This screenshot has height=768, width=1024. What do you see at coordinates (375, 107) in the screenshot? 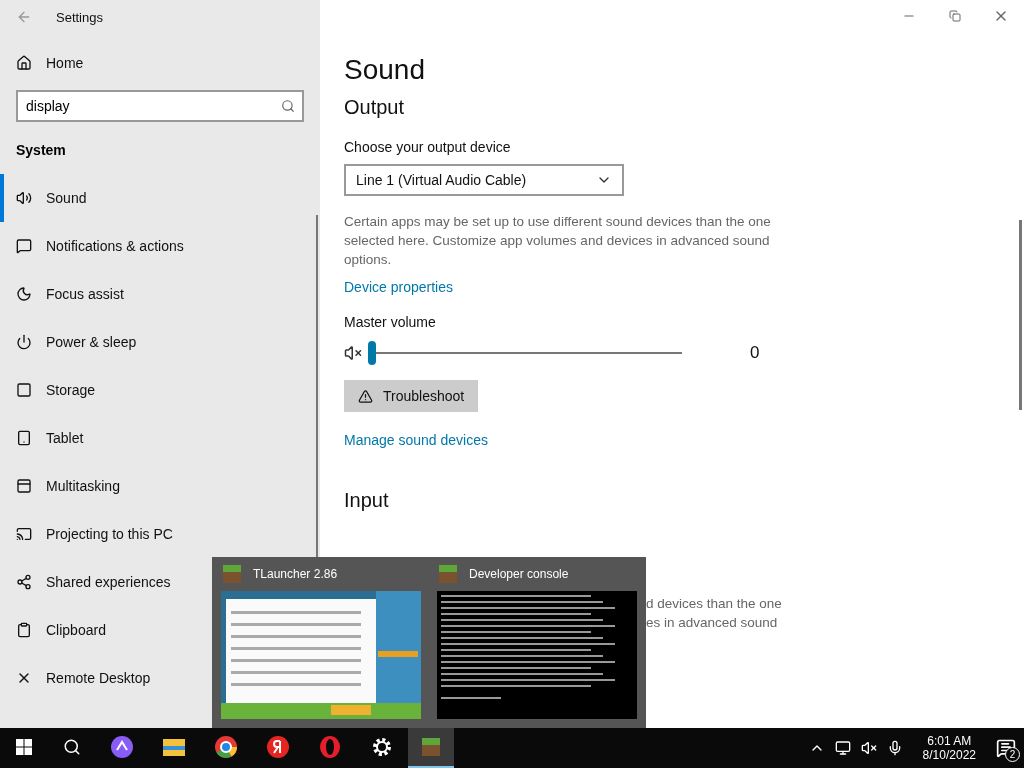
I see `section-heading: Output` at bounding box center [375, 107].